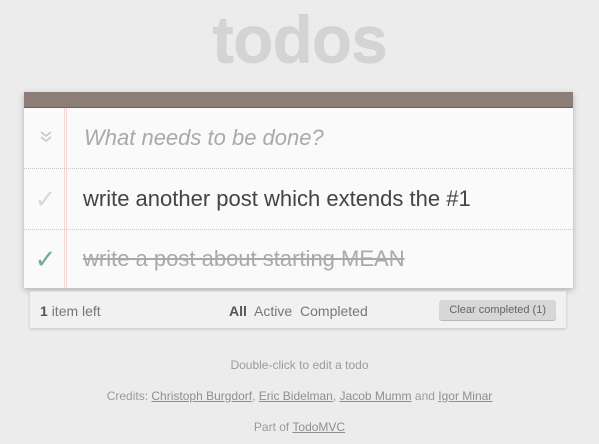 The image size is (599, 444). I want to click on new-todo-row, so click(298, 138).